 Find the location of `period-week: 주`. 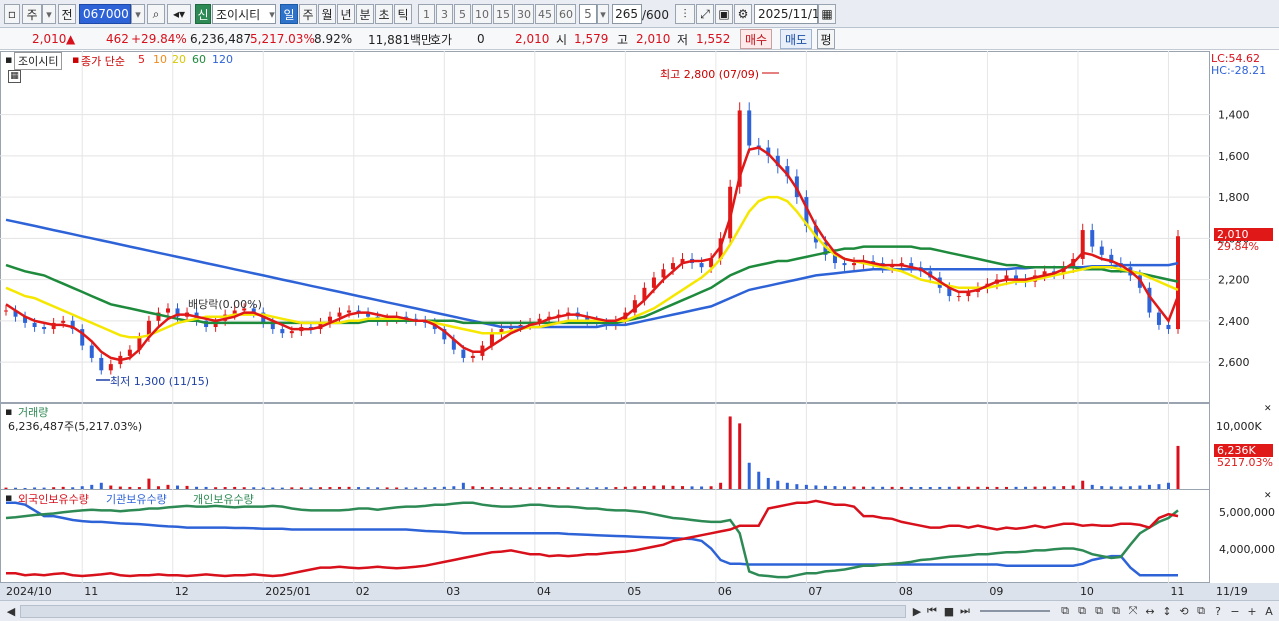

period-week: 주 is located at coordinates (308, 14).